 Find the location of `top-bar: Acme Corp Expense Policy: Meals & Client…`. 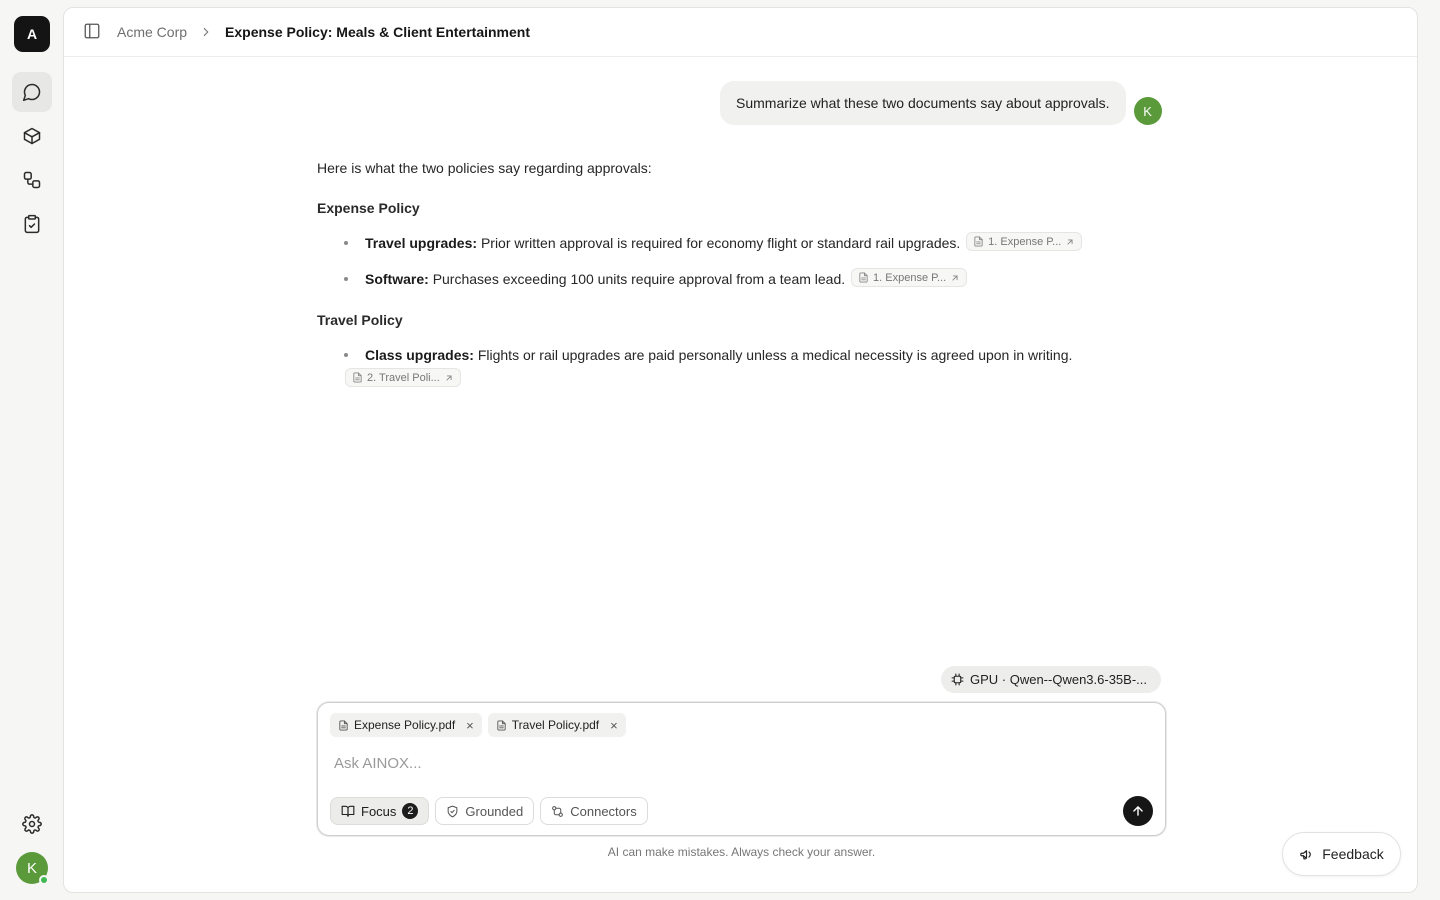

top-bar: Acme Corp Expense Policy: Meals & Client… is located at coordinates (740, 32).